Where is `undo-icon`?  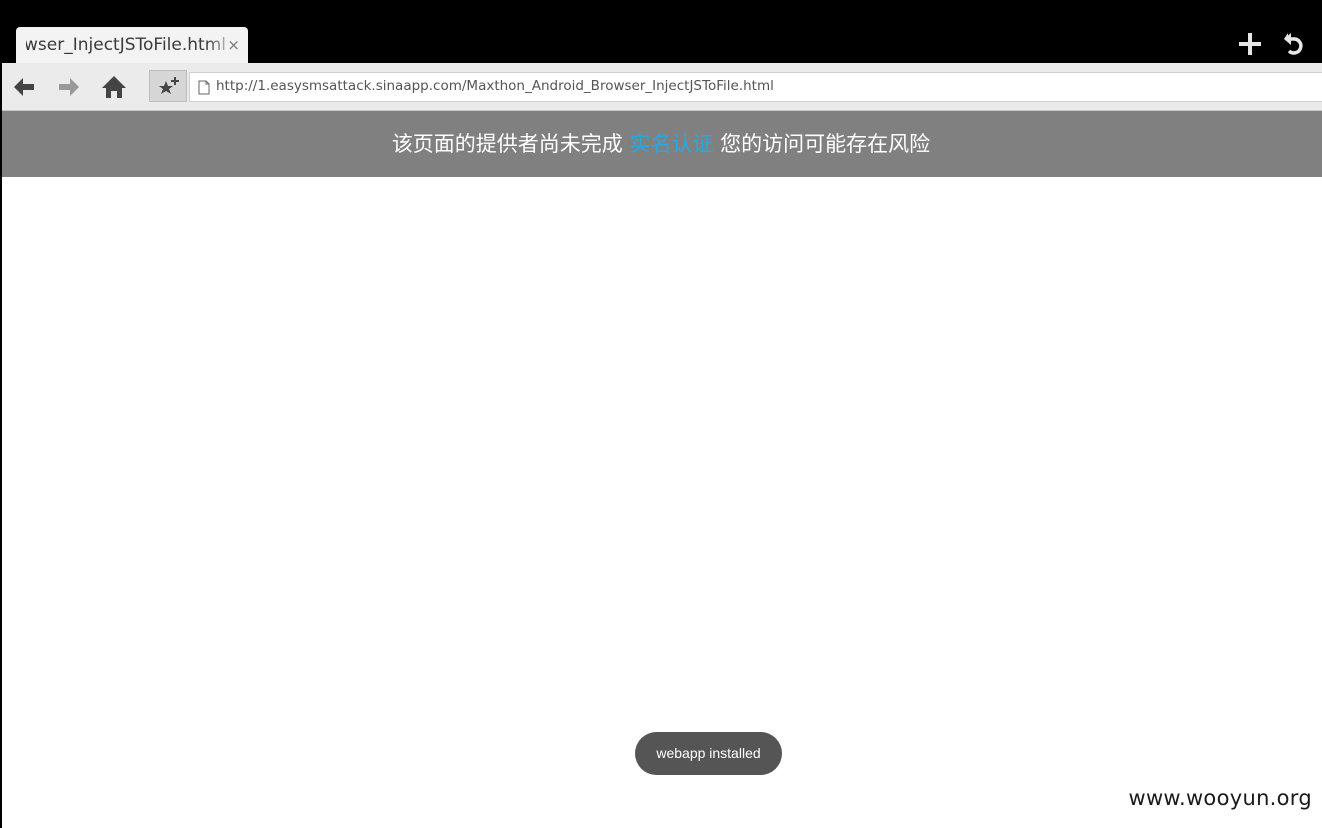 undo-icon is located at coordinates (1295, 44).